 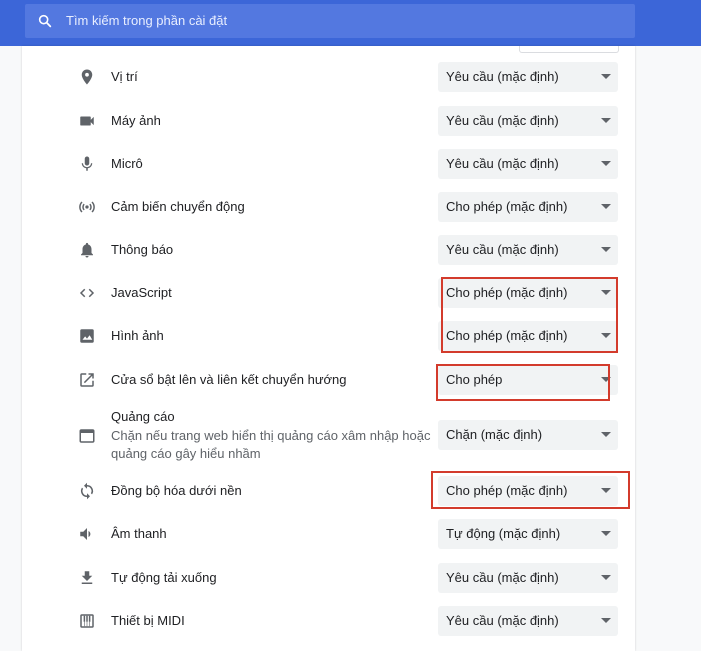 I want to click on setting-label-motion-sensors: Cảm biến chuyển động, so click(x=178, y=206).